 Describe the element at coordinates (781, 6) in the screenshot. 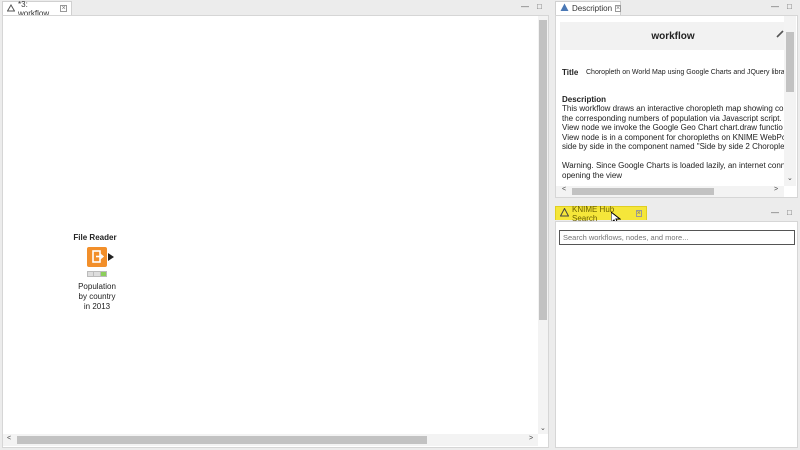

I see `description-window-controls: — □` at that location.